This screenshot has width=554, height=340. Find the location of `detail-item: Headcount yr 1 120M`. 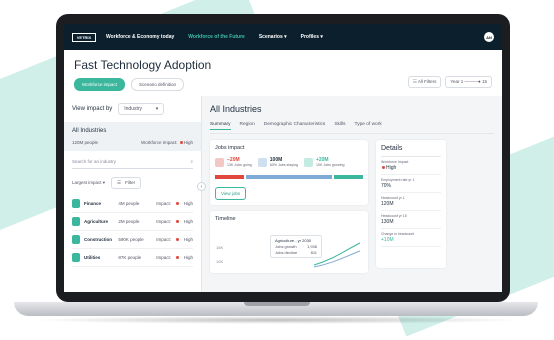

detail-item: Headcount yr 1 120M is located at coordinates (411, 202).